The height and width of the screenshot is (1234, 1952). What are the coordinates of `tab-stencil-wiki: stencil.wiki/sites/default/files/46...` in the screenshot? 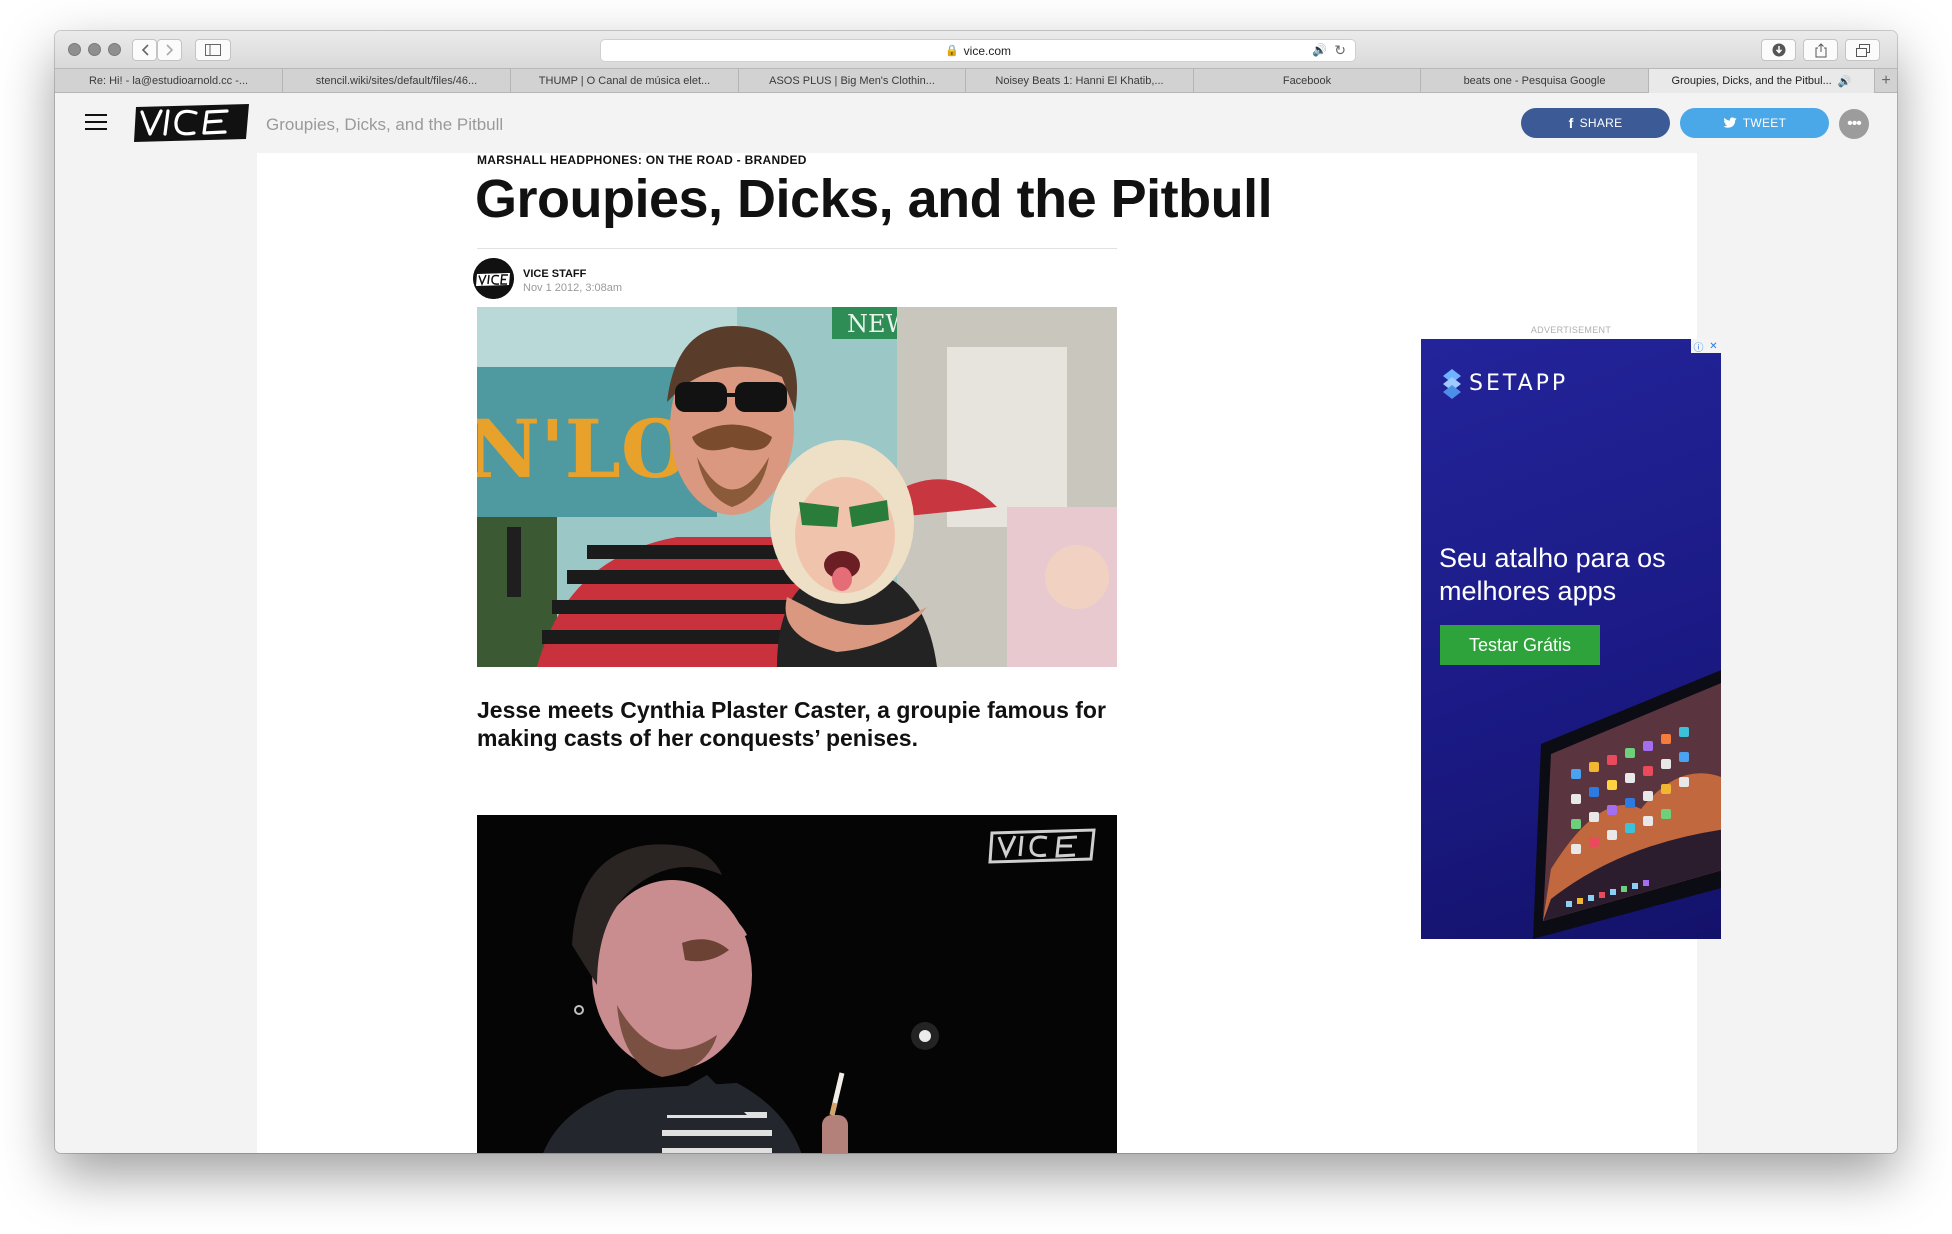 It's located at (397, 81).